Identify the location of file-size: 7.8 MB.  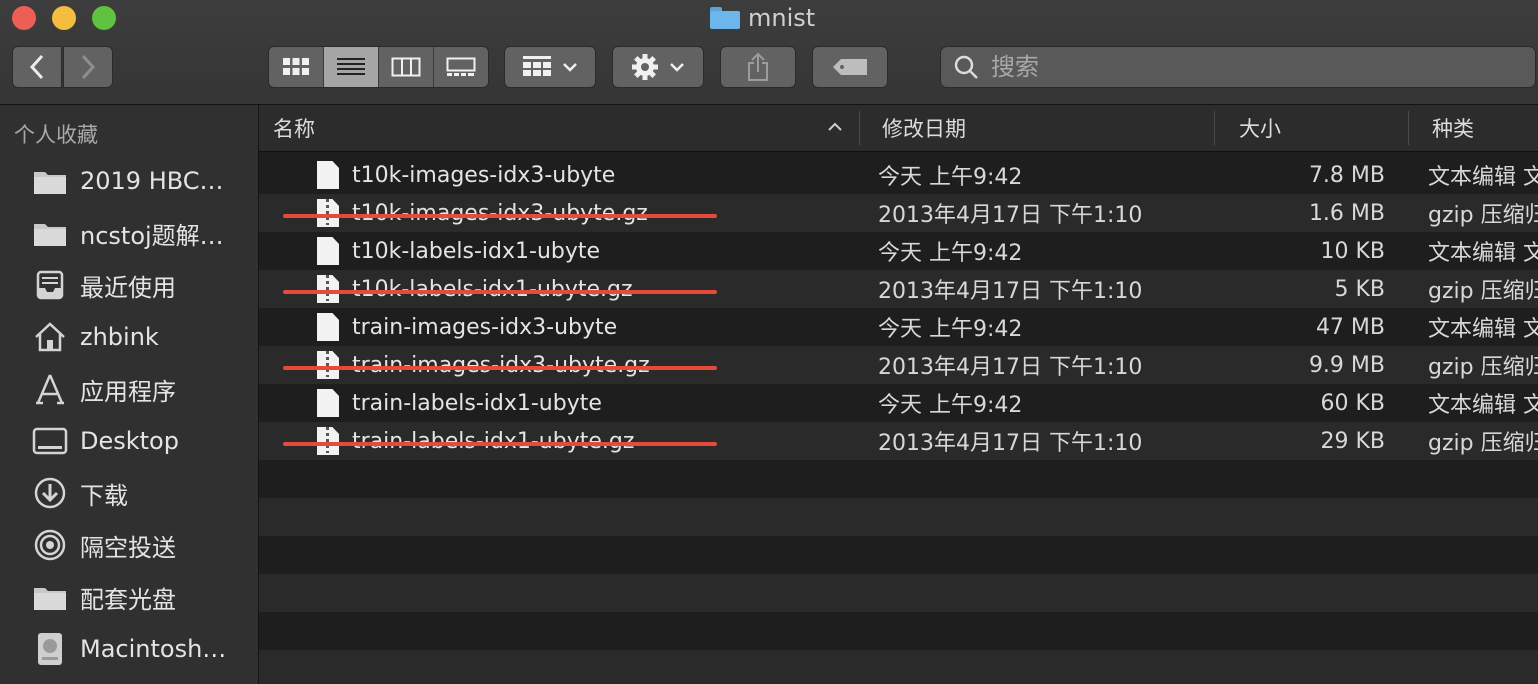
(1346, 175).